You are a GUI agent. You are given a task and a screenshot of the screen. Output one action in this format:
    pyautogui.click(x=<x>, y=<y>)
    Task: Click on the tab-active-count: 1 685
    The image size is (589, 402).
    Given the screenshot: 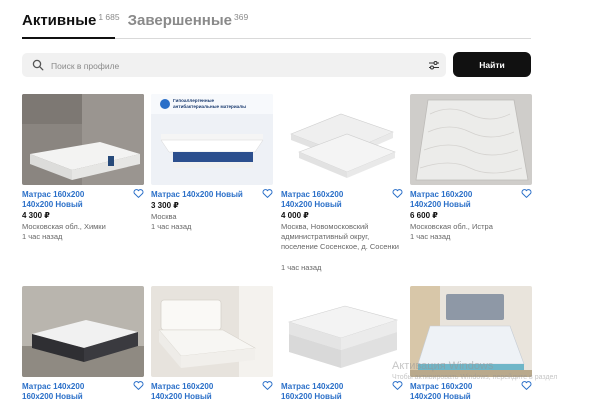 What is the action you would take?
    pyautogui.click(x=109, y=17)
    